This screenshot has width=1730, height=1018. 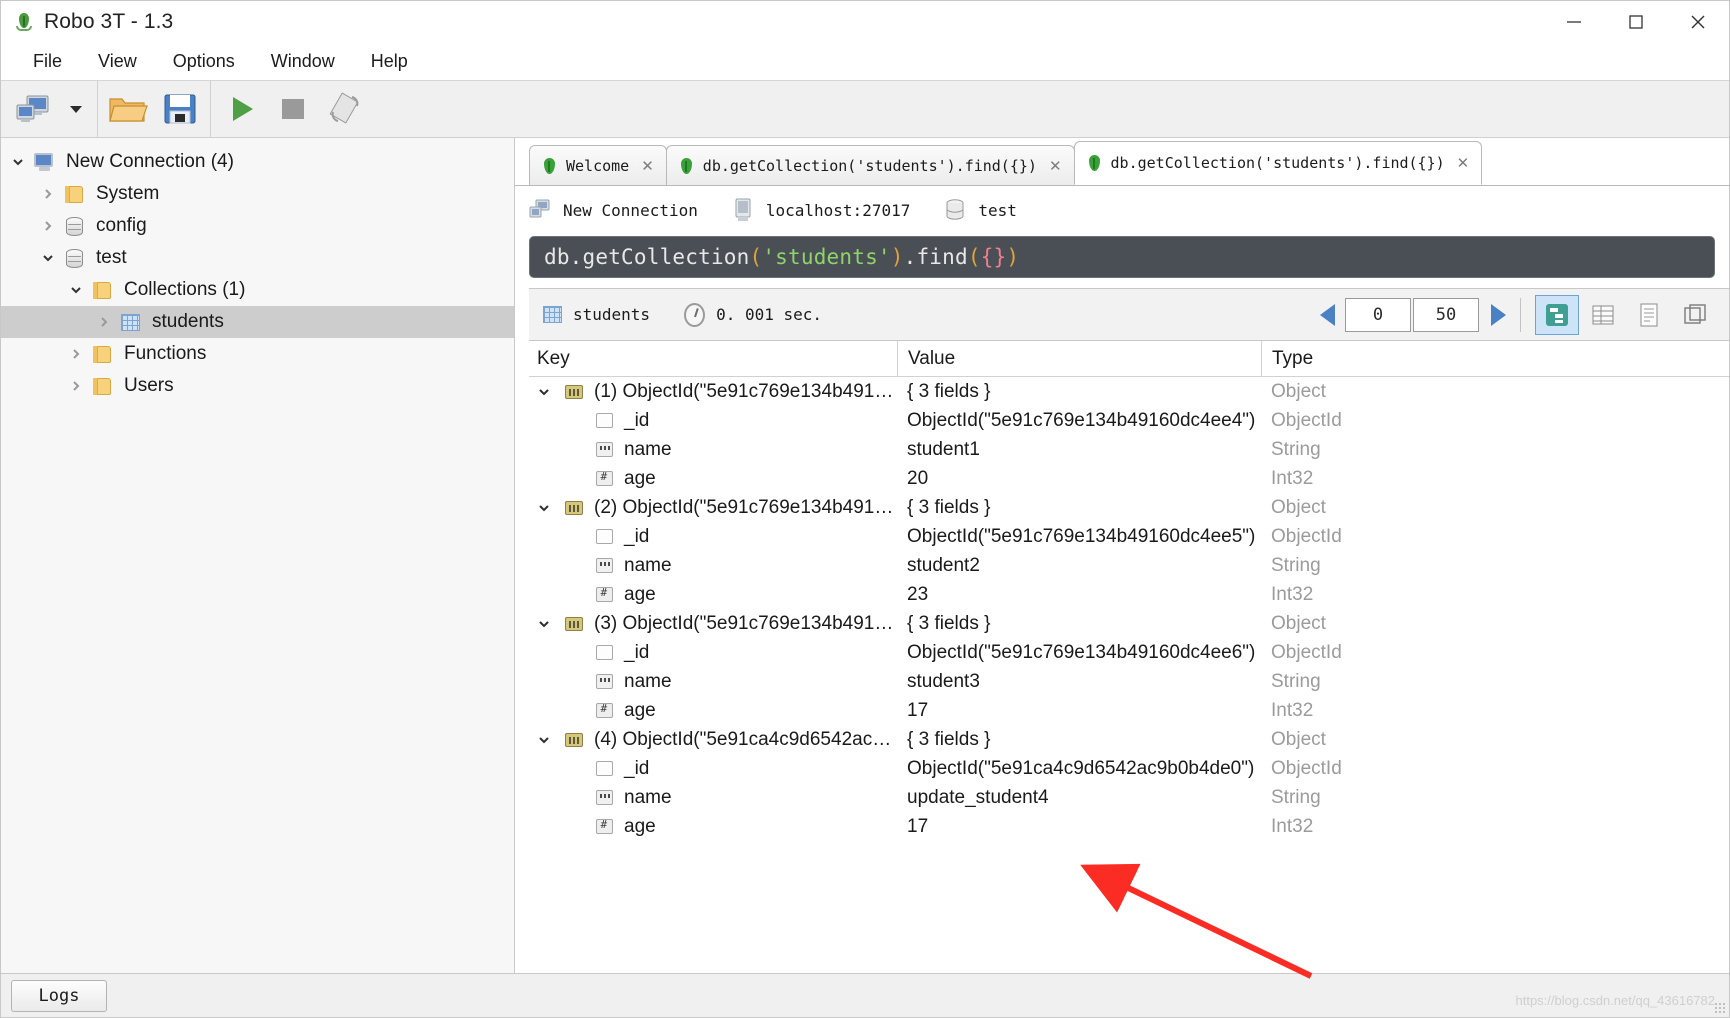 I want to click on query-editor: db.getCollection('students') .find({}), so click(x=1122, y=257).